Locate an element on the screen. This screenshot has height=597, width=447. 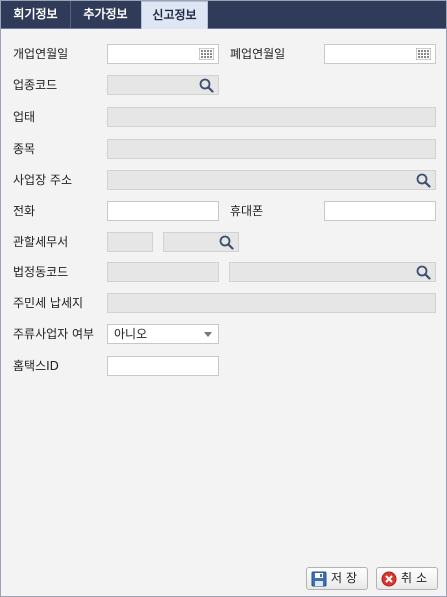
industry-code-field is located at coordinates (163, 85).